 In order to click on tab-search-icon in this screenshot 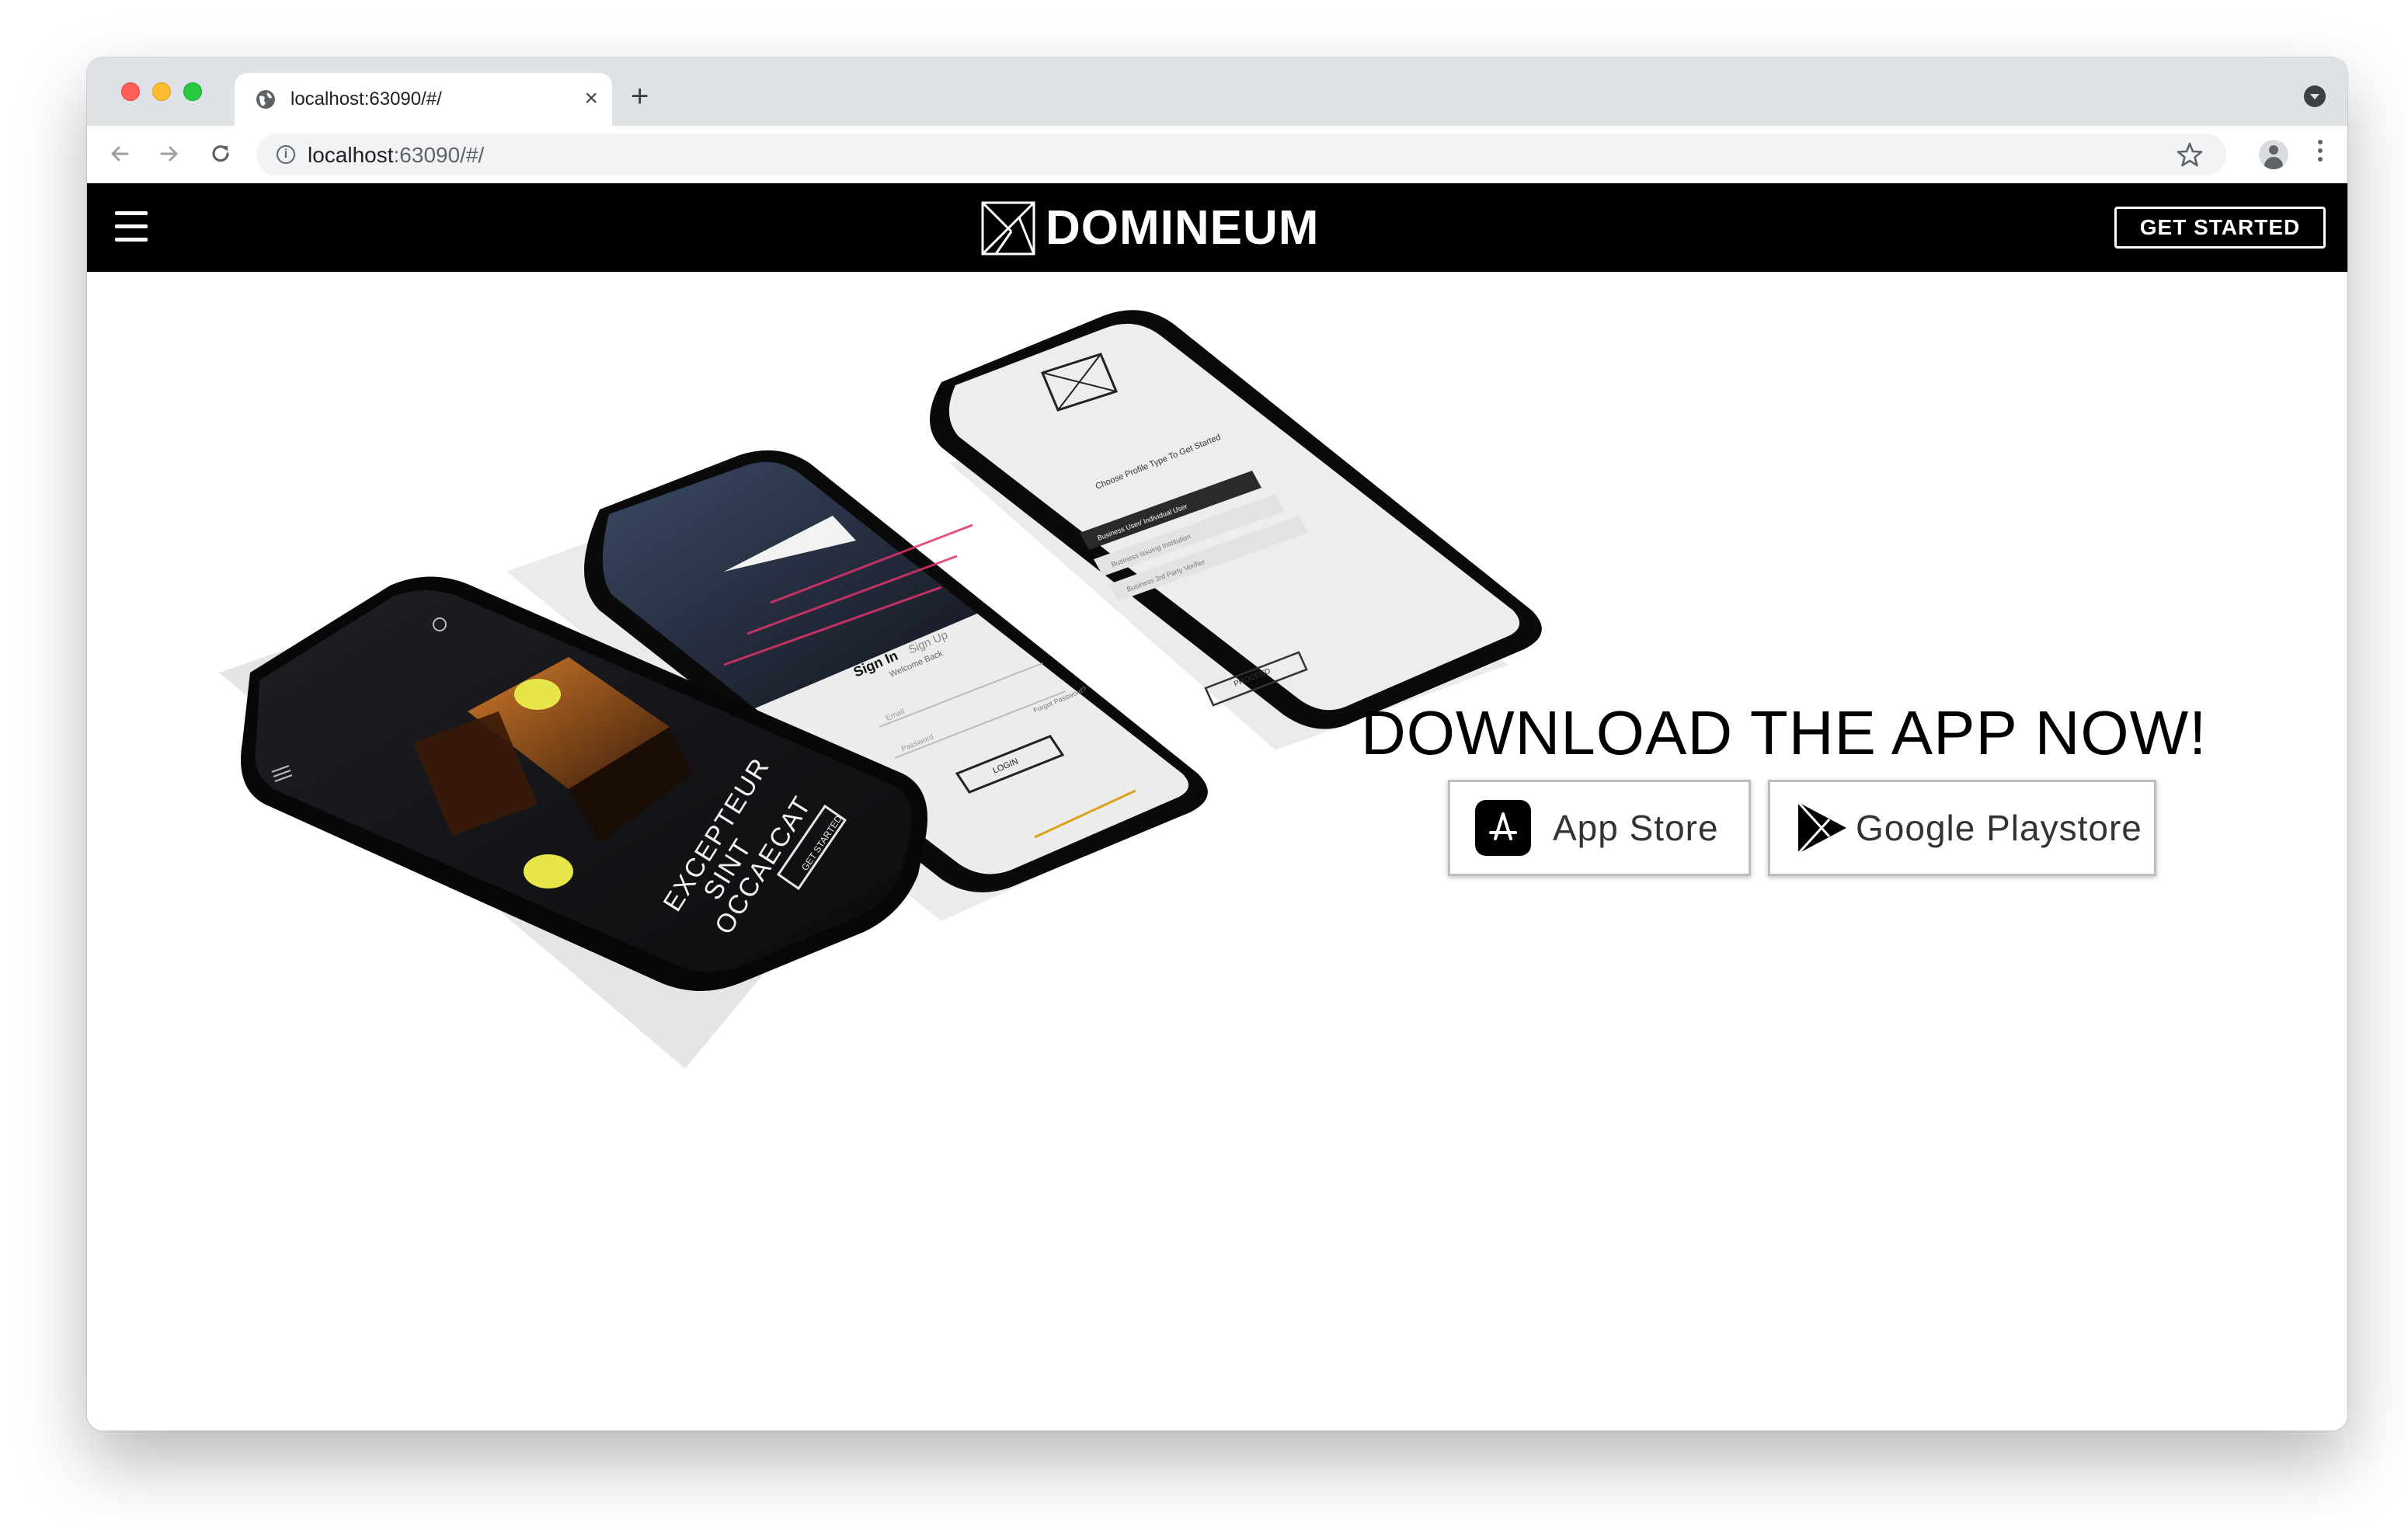, I will do `click(2315, 96)`.